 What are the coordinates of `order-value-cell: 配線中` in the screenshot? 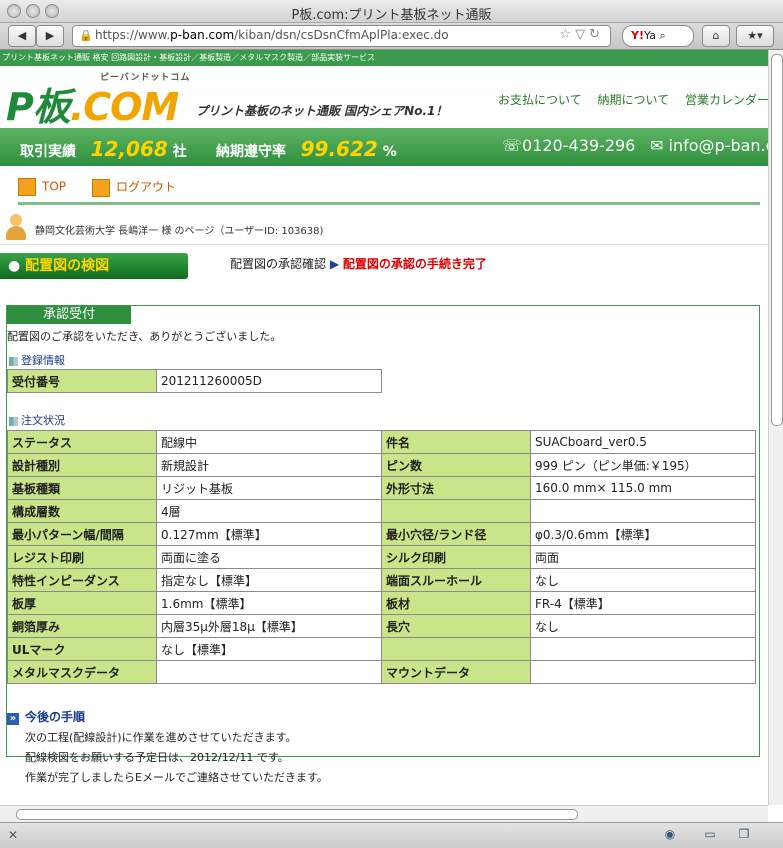 It's located at (269, 442).